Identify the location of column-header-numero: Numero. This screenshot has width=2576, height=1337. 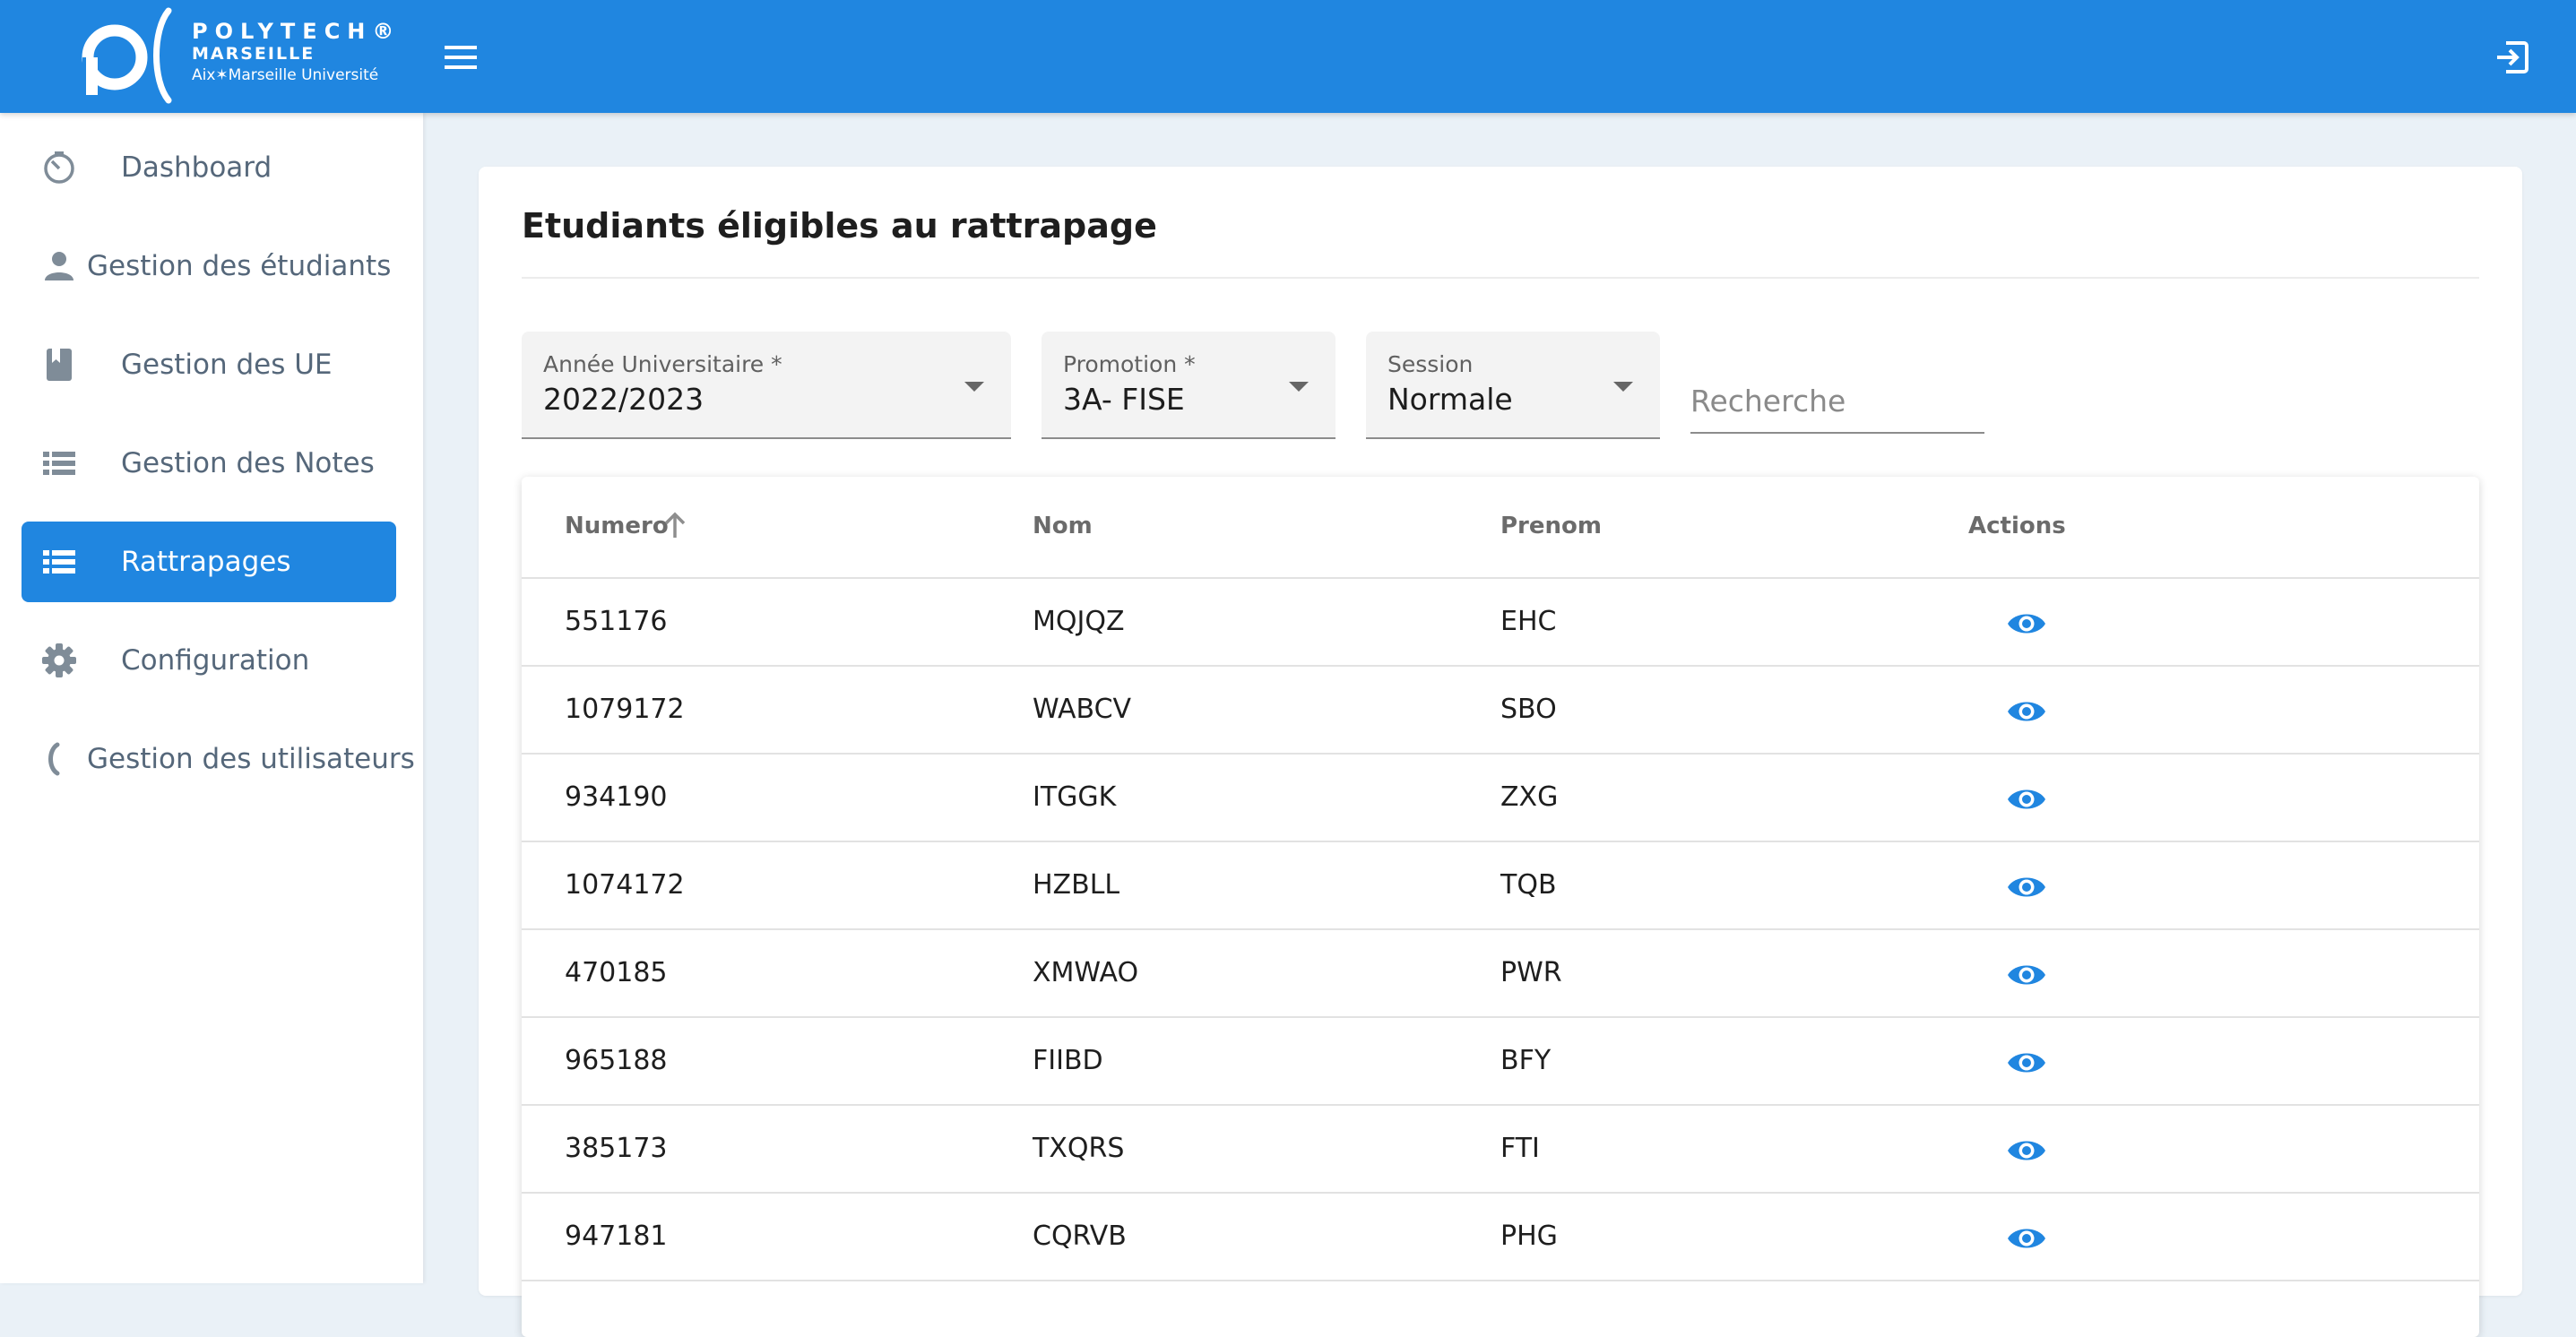
(625, 525).